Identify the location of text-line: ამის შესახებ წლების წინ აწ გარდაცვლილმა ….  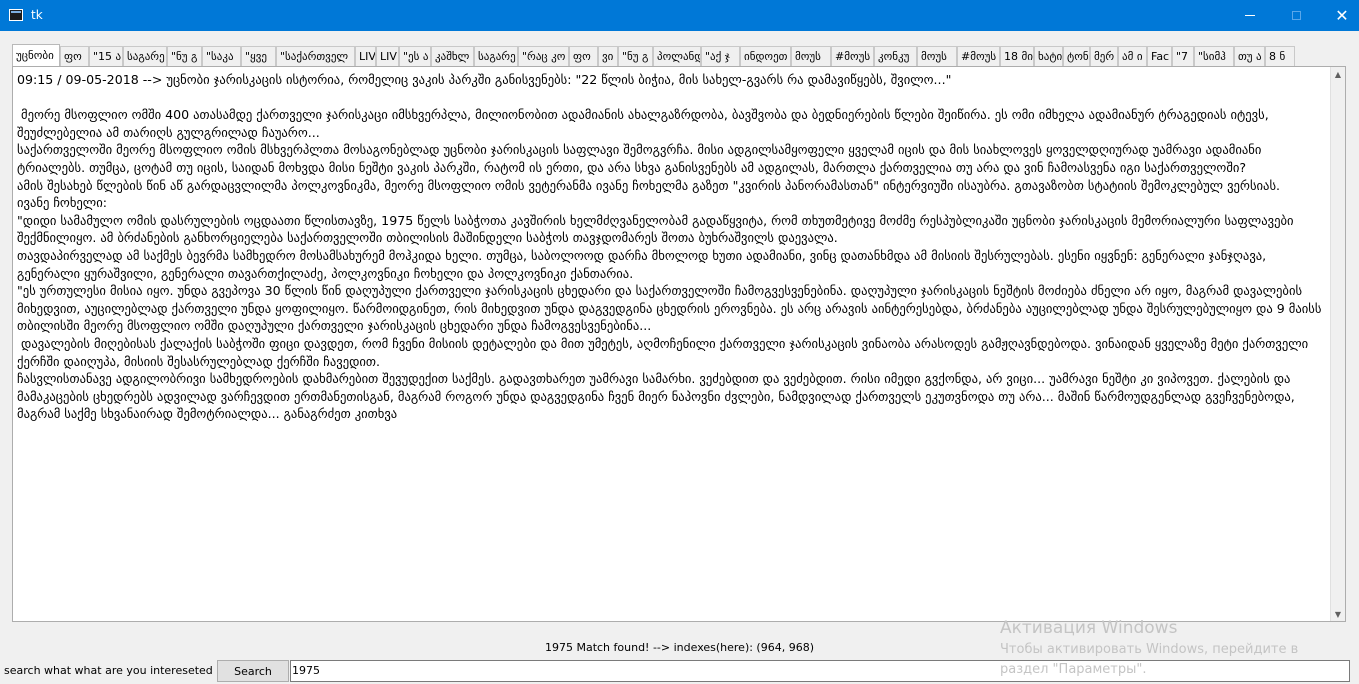
(649, 185).